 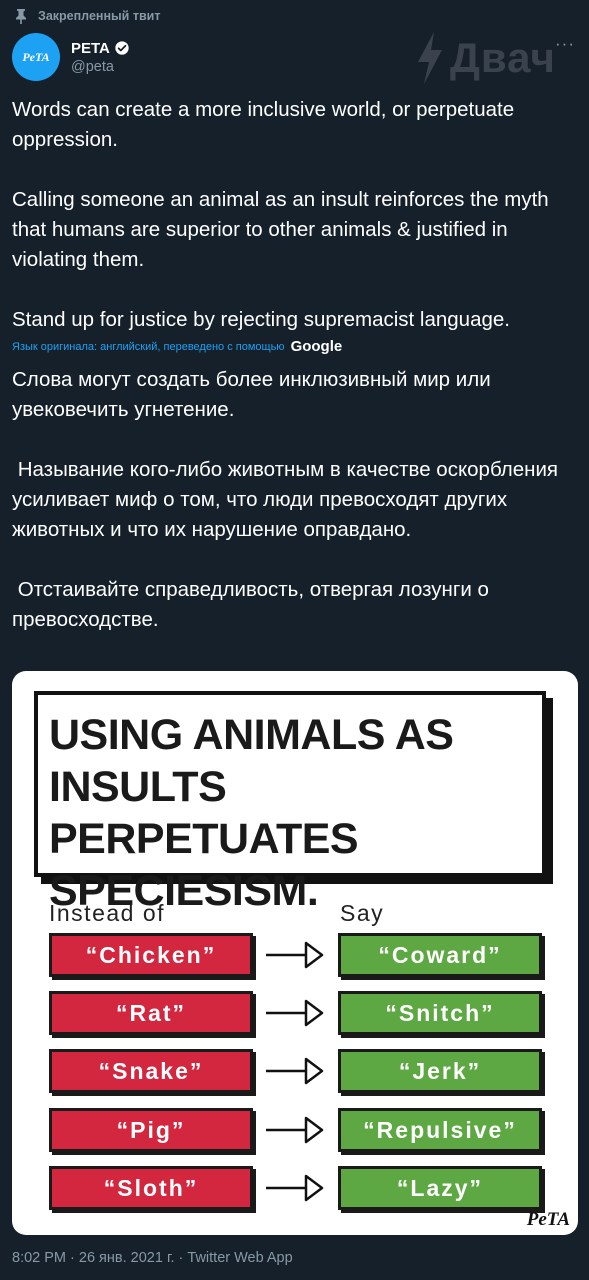 What do you see at coordinates (440, 955) in the screenshot?
I see `say-word: “Coward”` at bounding box center [440, 955].